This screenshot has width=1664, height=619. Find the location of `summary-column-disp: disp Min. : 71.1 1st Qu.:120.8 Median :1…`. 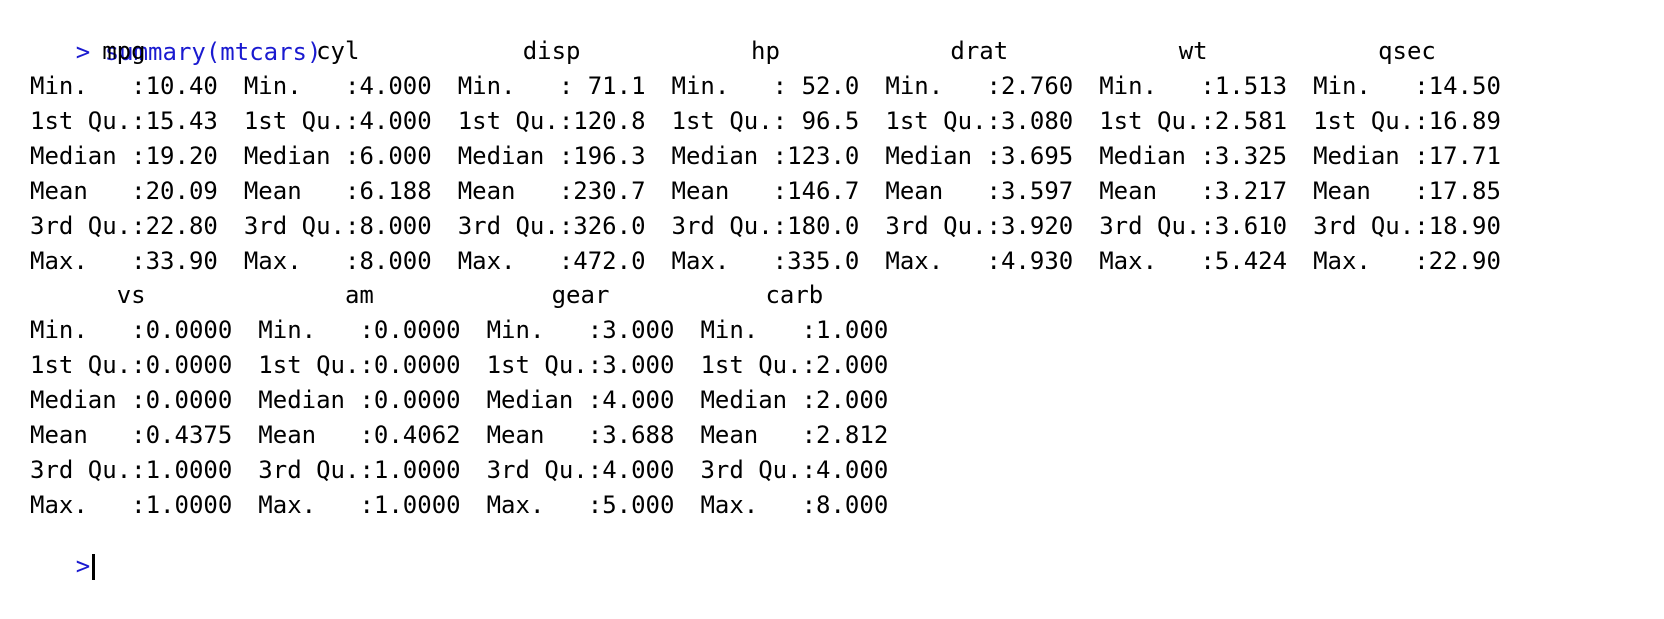

summary-column-disp: disp Min. : 71.1 1st Qu.:120.8 Median :1… is located at coordinates (552, 156).